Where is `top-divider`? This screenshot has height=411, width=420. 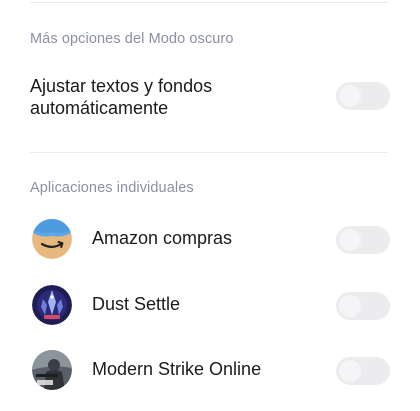
top-divider is located at coordinates (209, 2).